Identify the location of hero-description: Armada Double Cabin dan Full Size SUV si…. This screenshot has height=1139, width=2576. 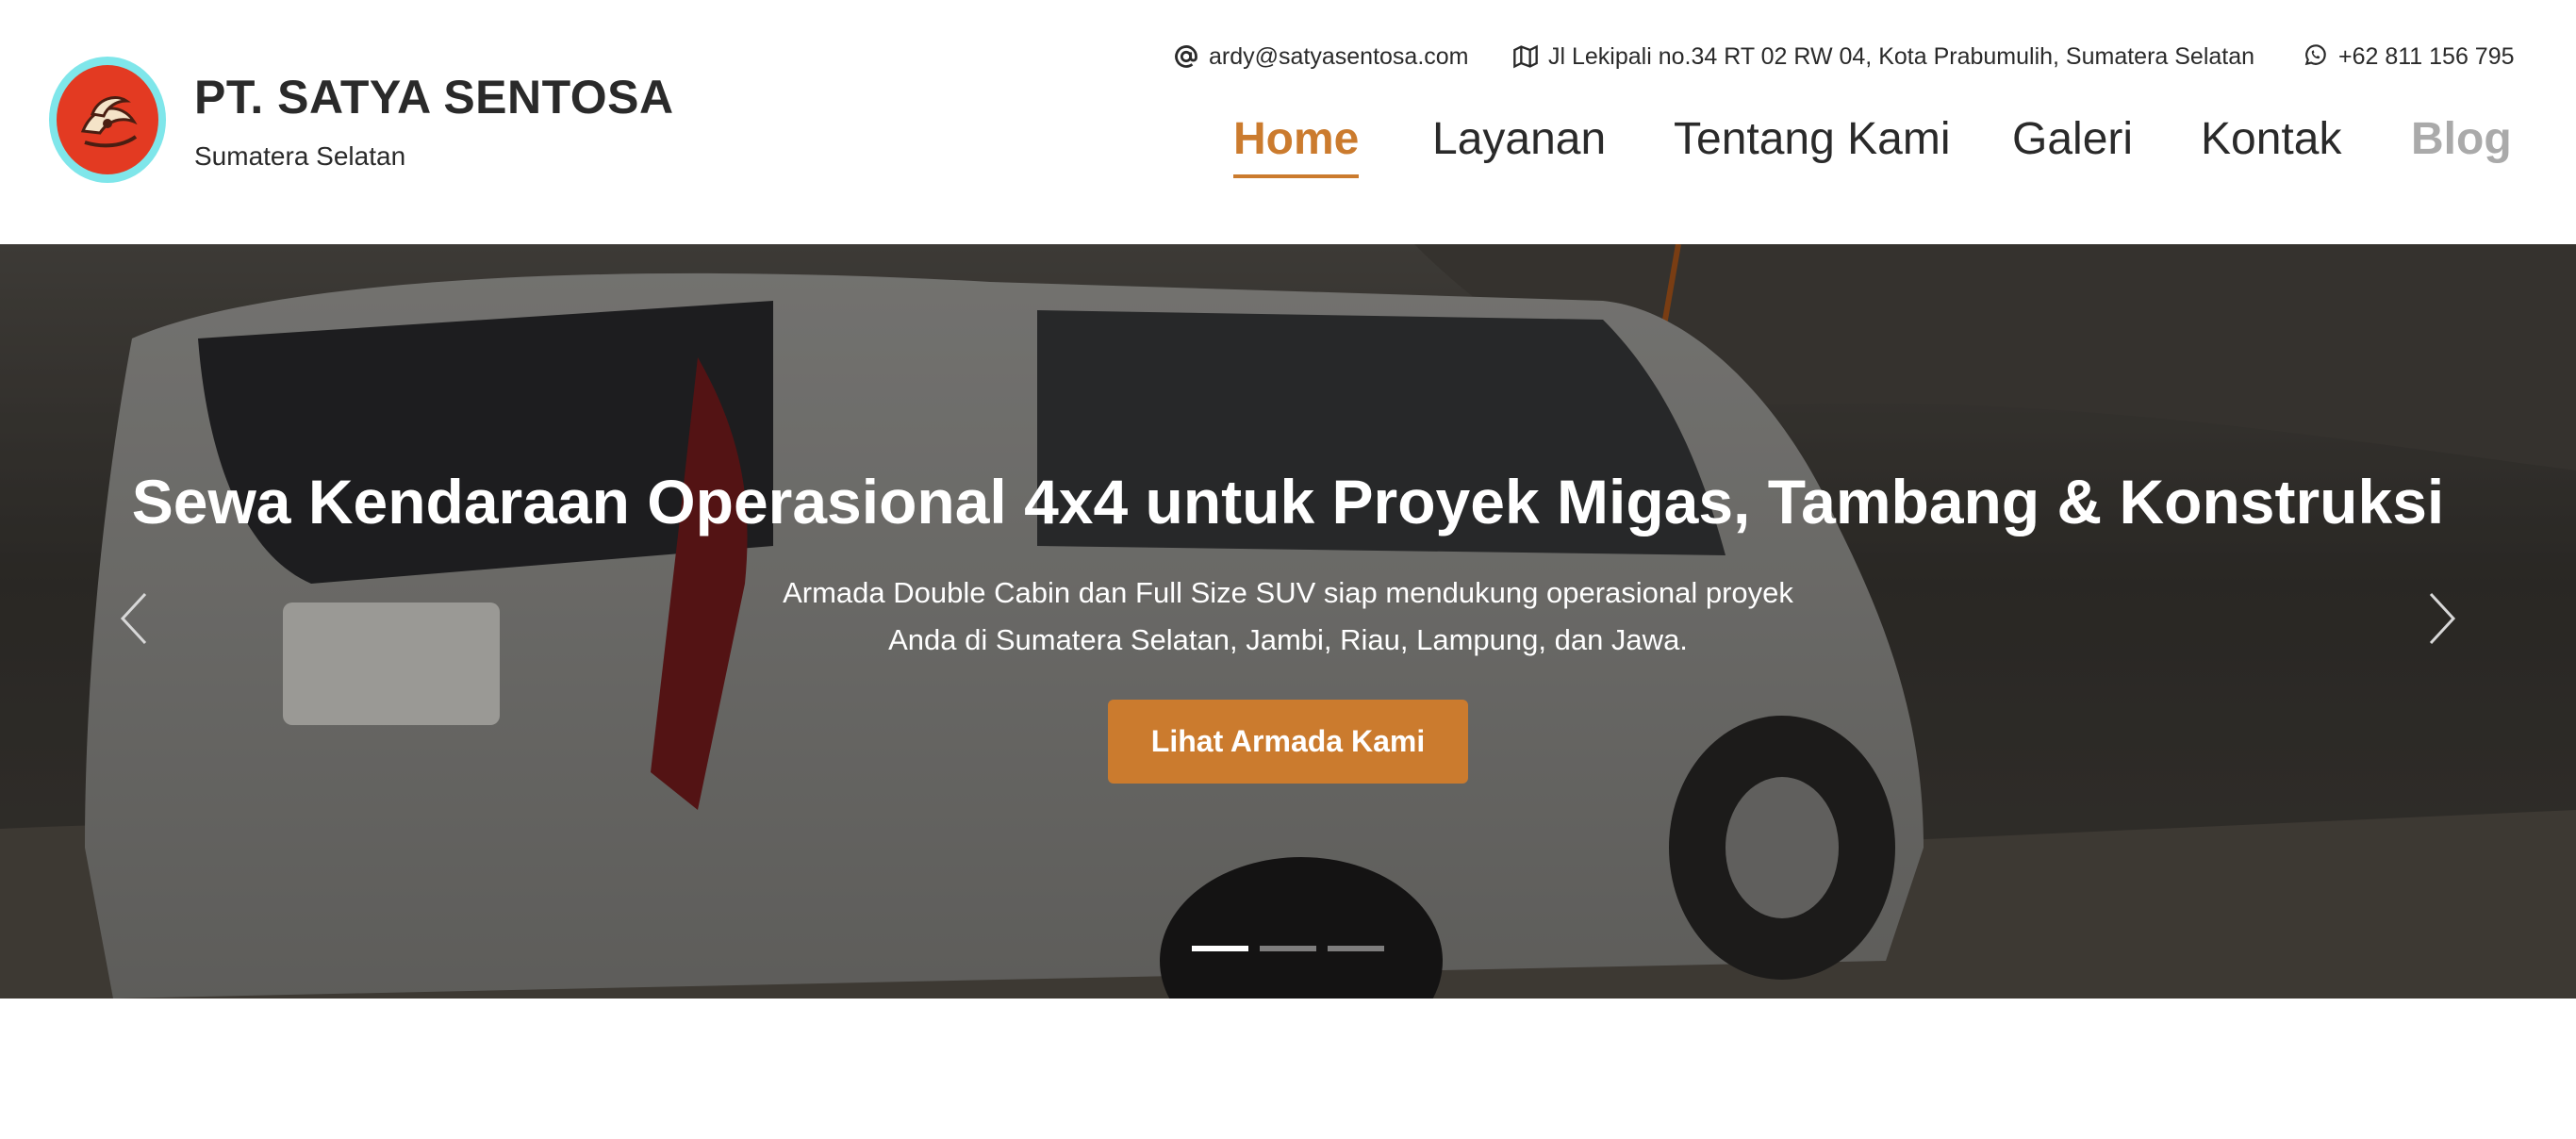
(1288, 617).